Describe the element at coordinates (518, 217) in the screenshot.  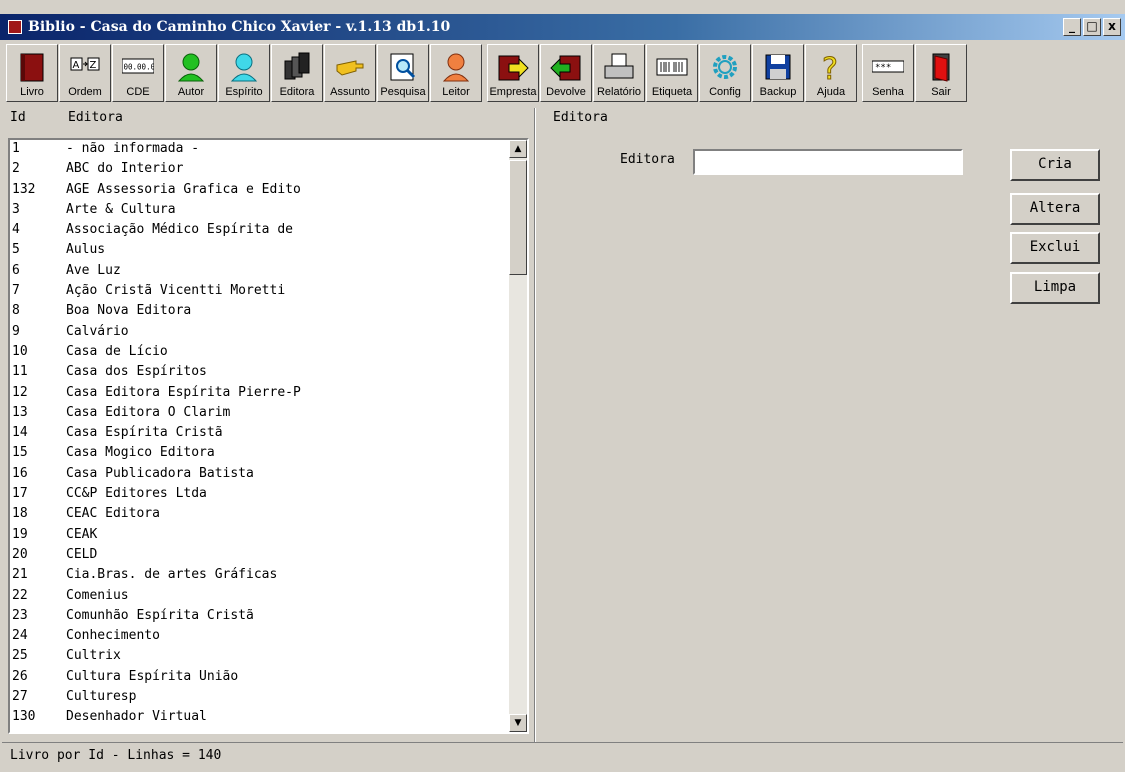
I see `scroll-thumb` at that location.